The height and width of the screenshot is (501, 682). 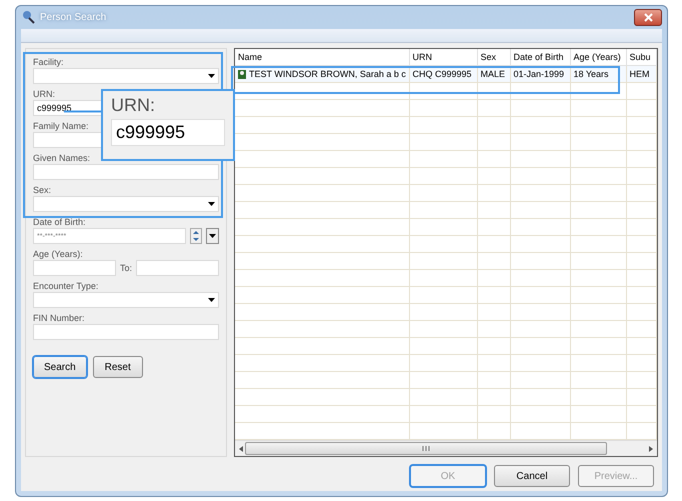 I want to click on scrollbar-thumb, so click(x=426, y=448).